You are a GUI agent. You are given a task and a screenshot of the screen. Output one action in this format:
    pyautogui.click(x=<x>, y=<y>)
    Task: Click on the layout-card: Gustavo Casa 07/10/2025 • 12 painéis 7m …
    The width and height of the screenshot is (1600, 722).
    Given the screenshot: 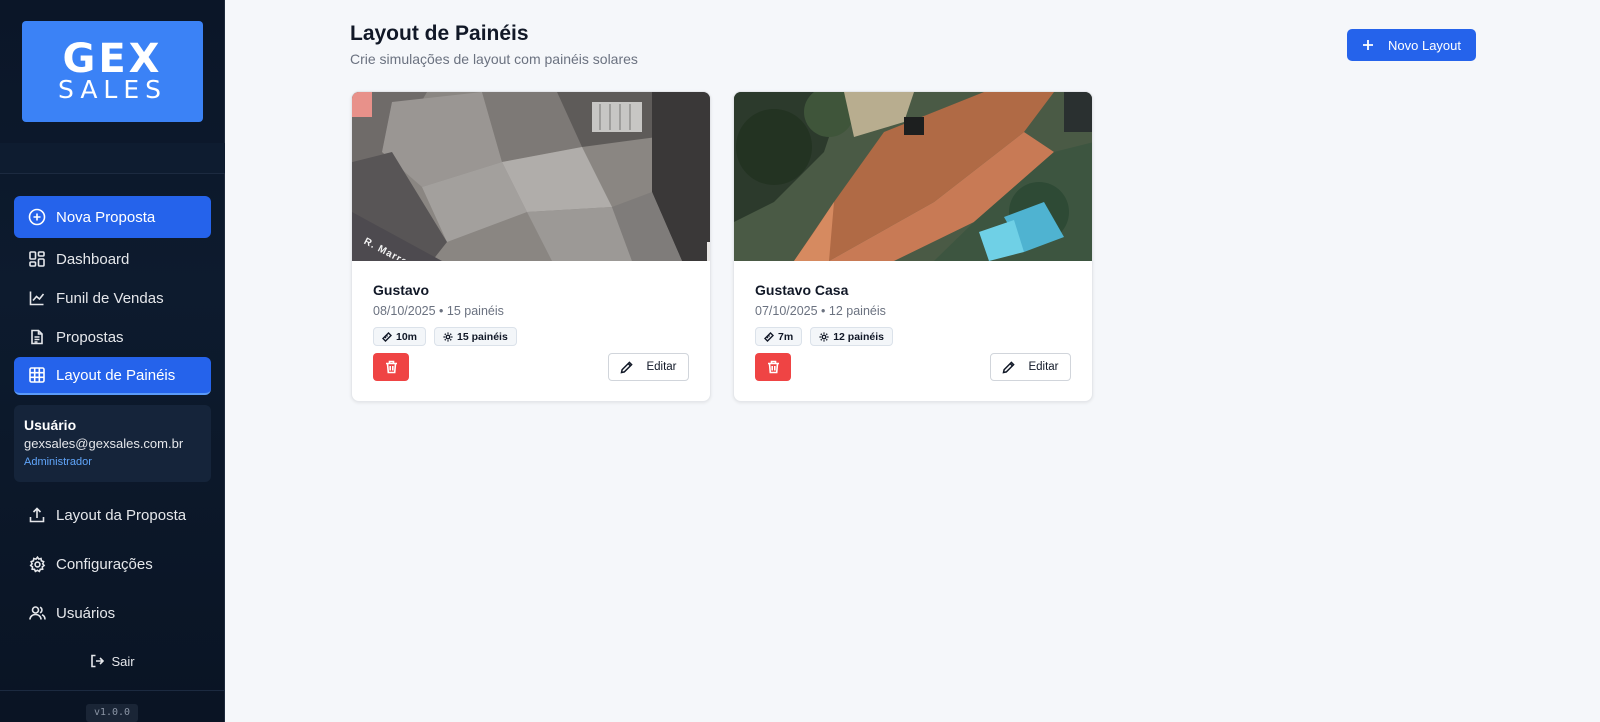 What is the action you would take?
    pyautogui.click(x=913, y=246)
    